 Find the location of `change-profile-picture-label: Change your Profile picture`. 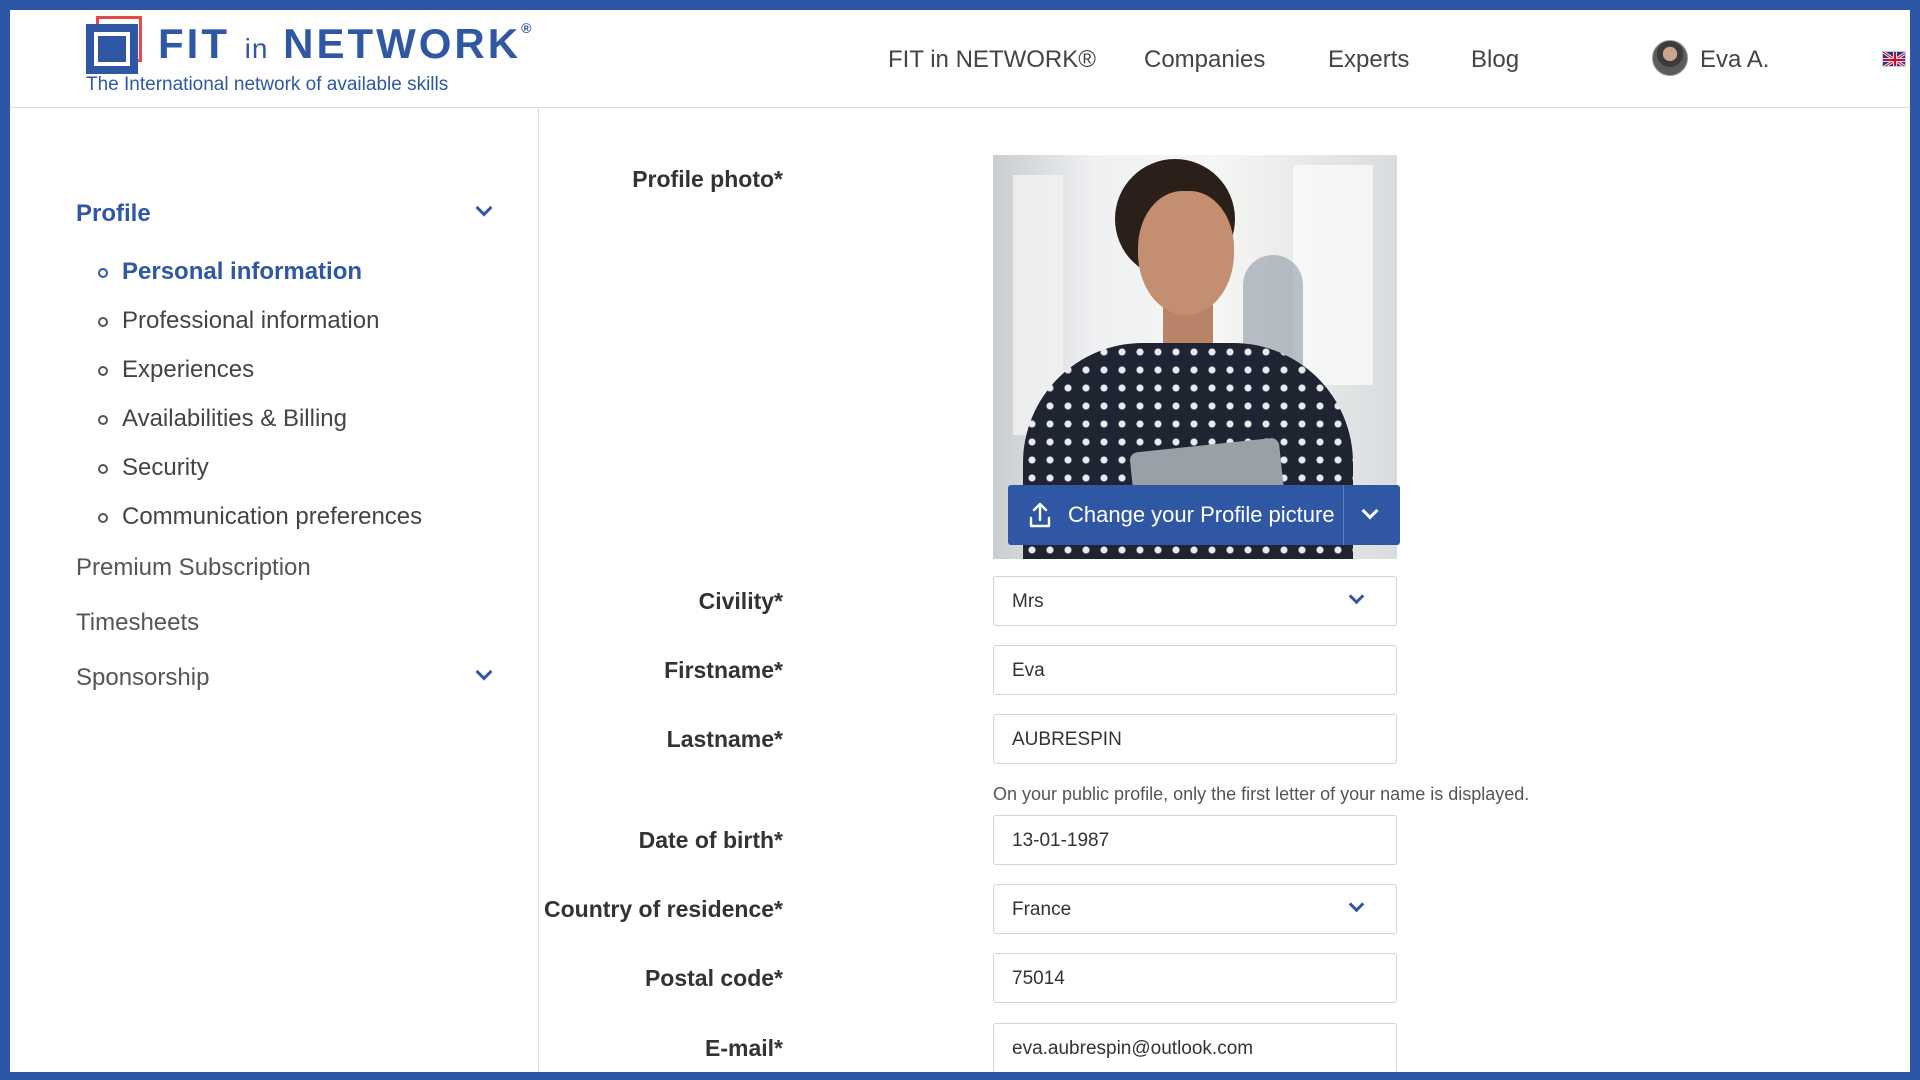

change-profile-picture-label: Change your Profile picture is located at coordinates (1201, 514).